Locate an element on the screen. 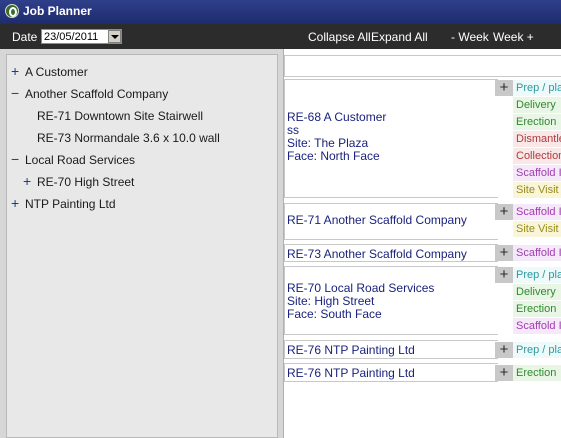 The image size is (561, 438). job-card: RE-73 Another Scaffold Company is located at coordinates (391, 253).